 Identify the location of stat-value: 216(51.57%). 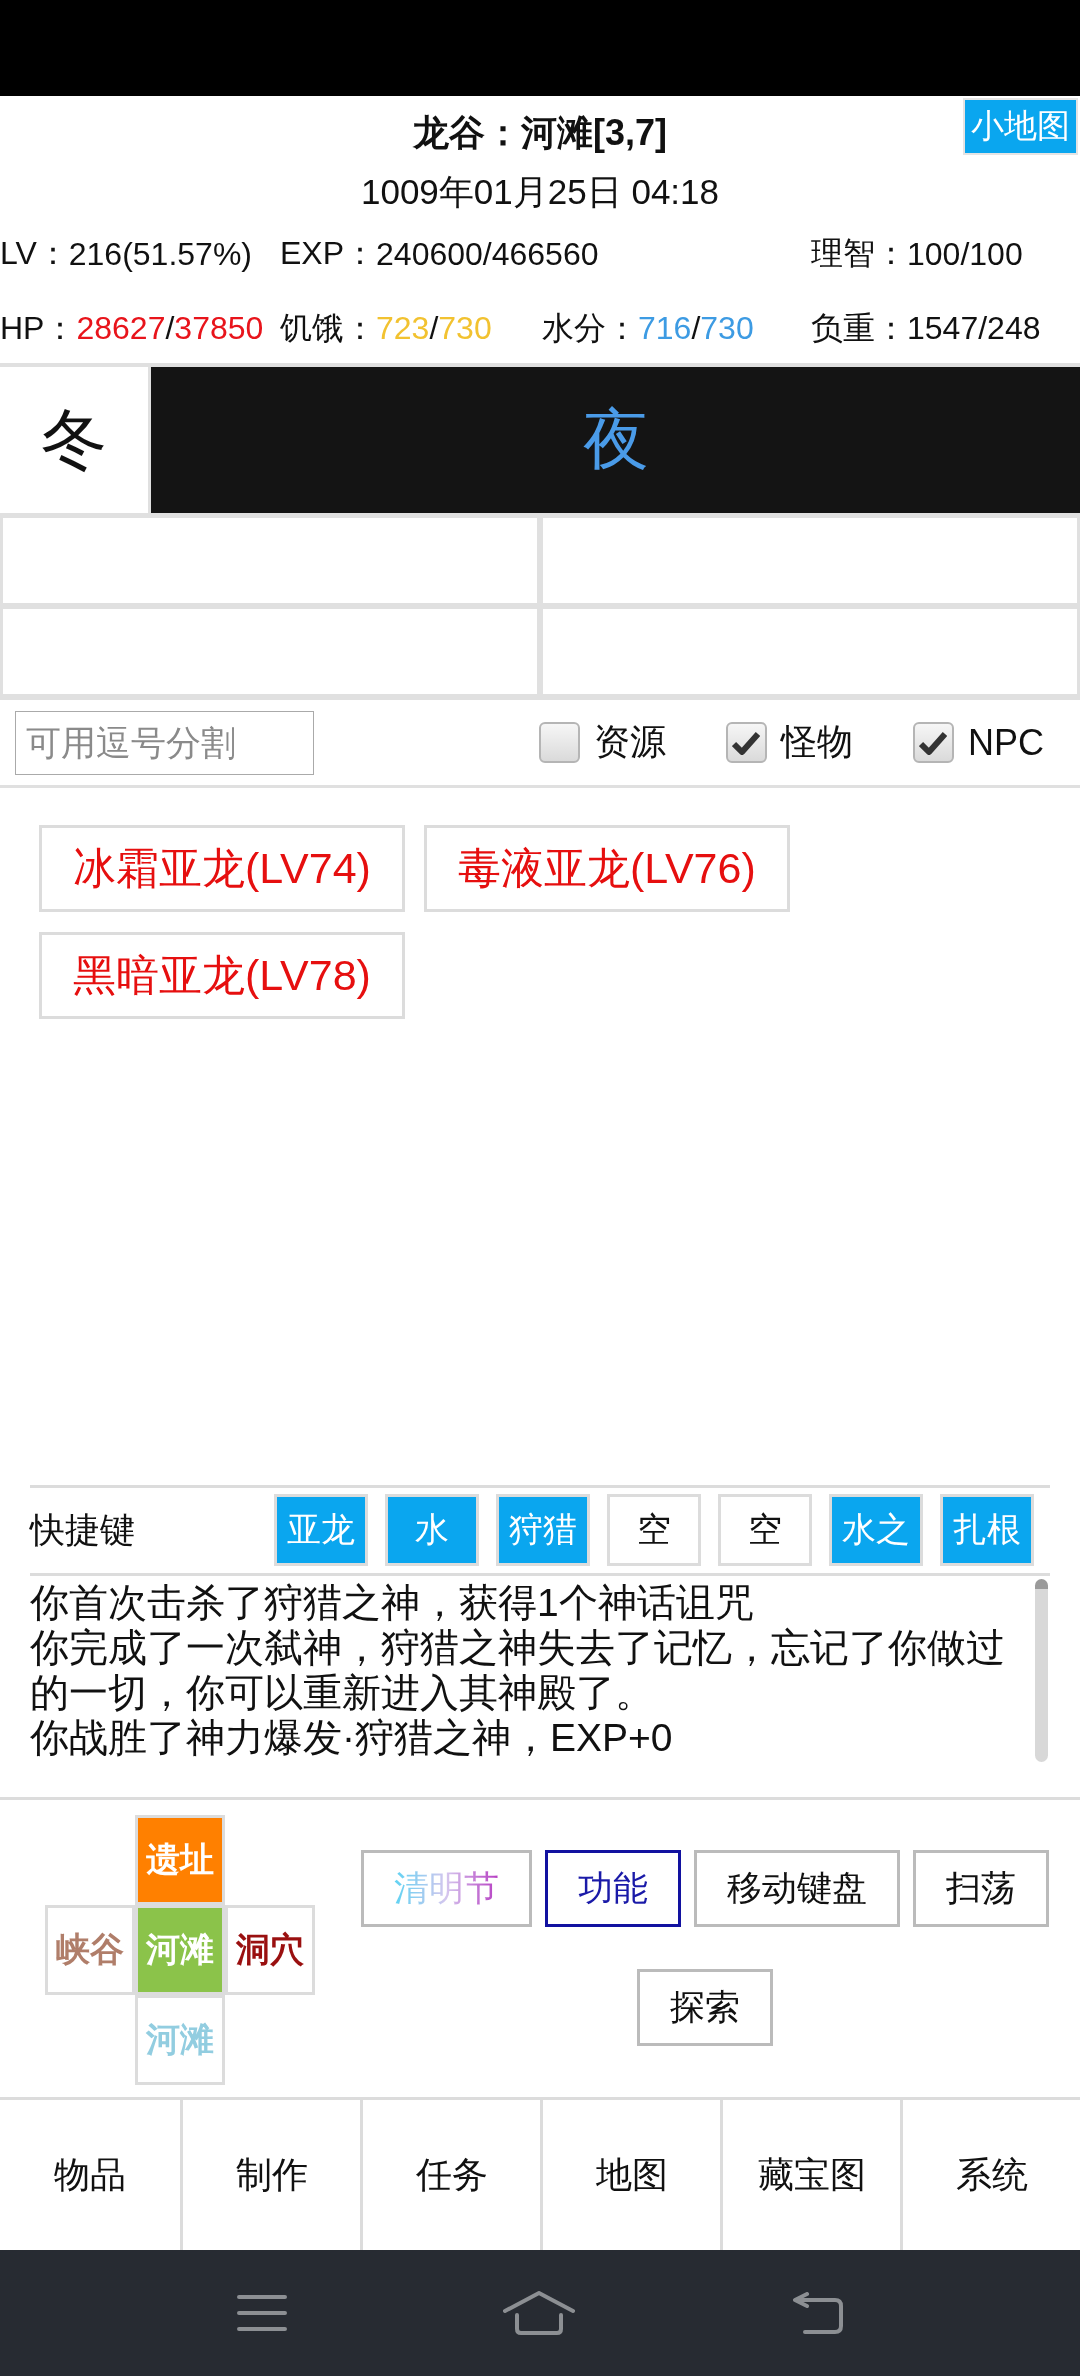
(160, 254).